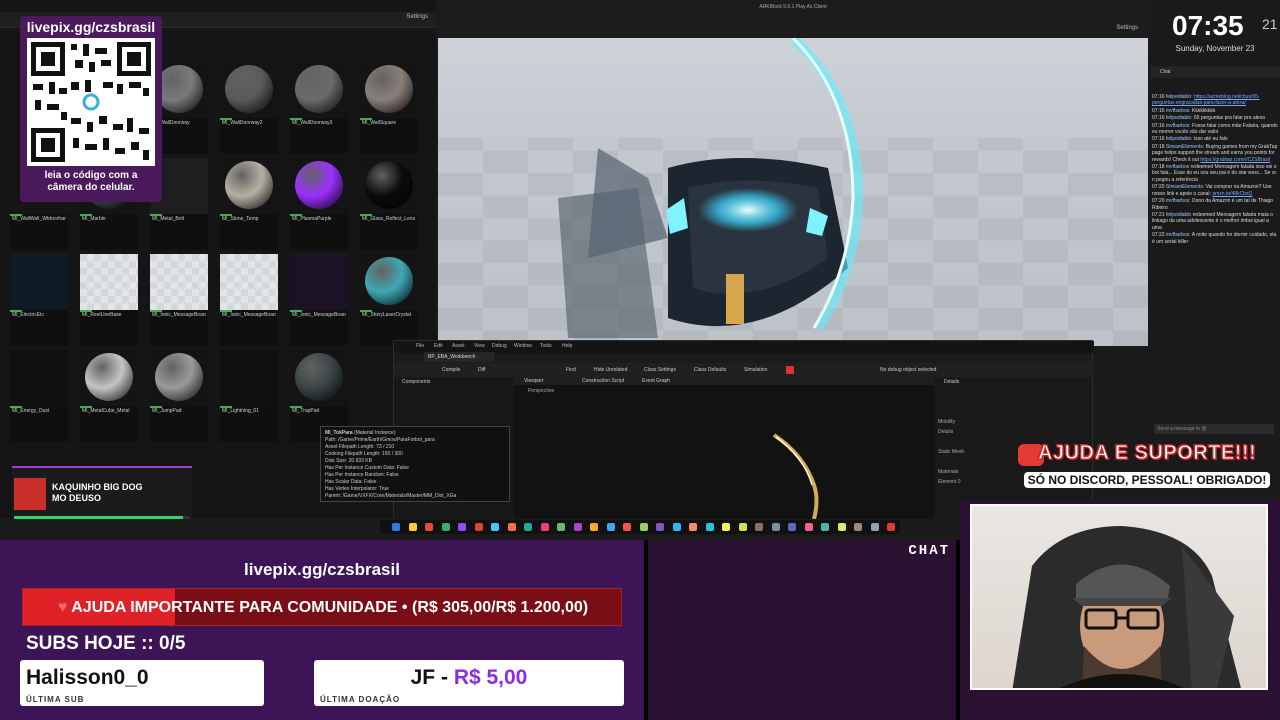 The height and width of the screenshot is (720, 1280). I want to click on class-defaults-button: Class Defaults, so click(710, 370).